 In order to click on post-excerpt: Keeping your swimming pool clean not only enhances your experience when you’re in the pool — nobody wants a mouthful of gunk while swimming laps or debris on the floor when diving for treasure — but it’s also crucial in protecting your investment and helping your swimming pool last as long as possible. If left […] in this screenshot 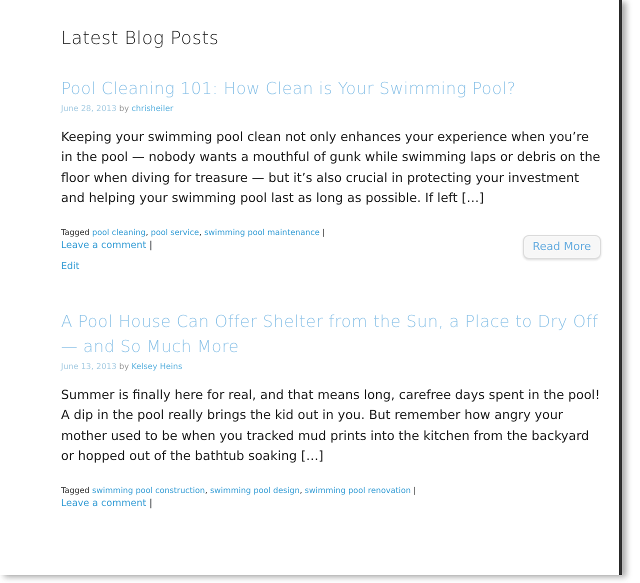, I will do `click(331, 168)`.